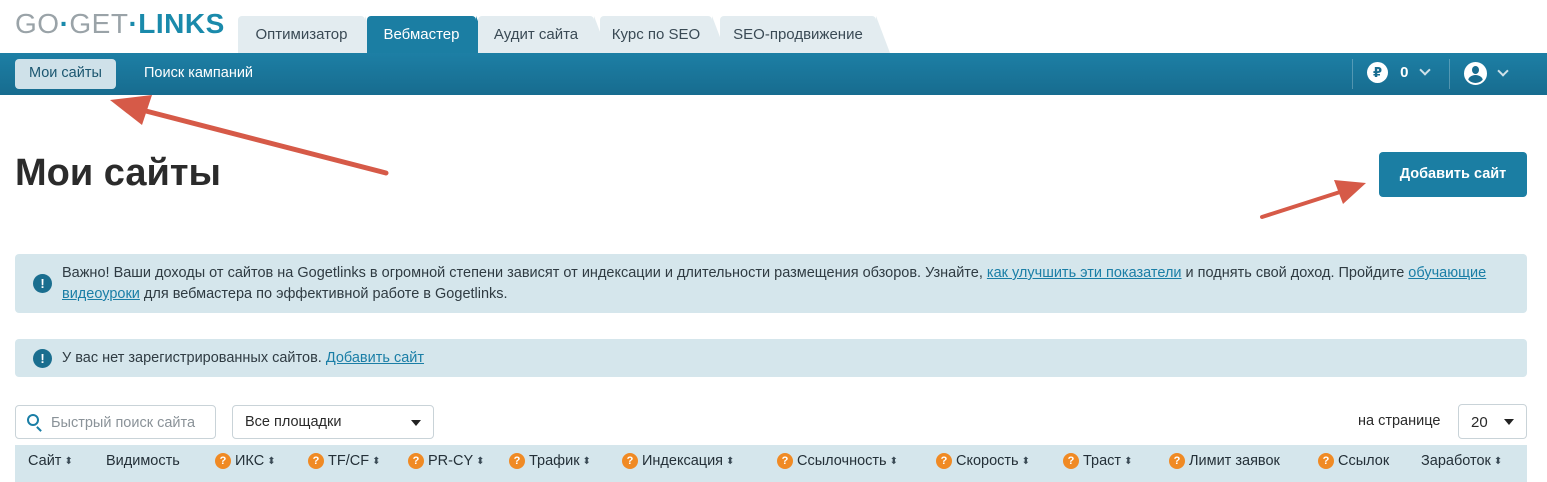 The width and height of the screenshot is (1547, 482). What do you see at coordinates (131, 423) in the screenshot?
I see `search-input` at bounding box center [131, 423].